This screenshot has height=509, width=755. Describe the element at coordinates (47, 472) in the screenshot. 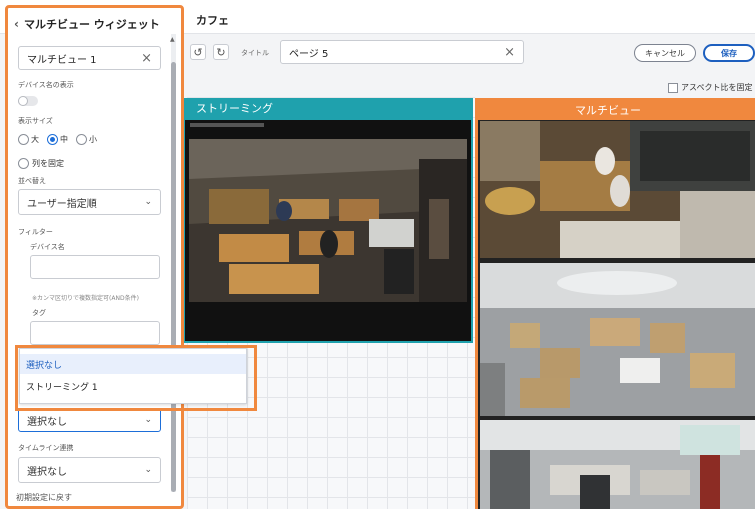

I see `timeline-link-value: 選択なし` at that location.